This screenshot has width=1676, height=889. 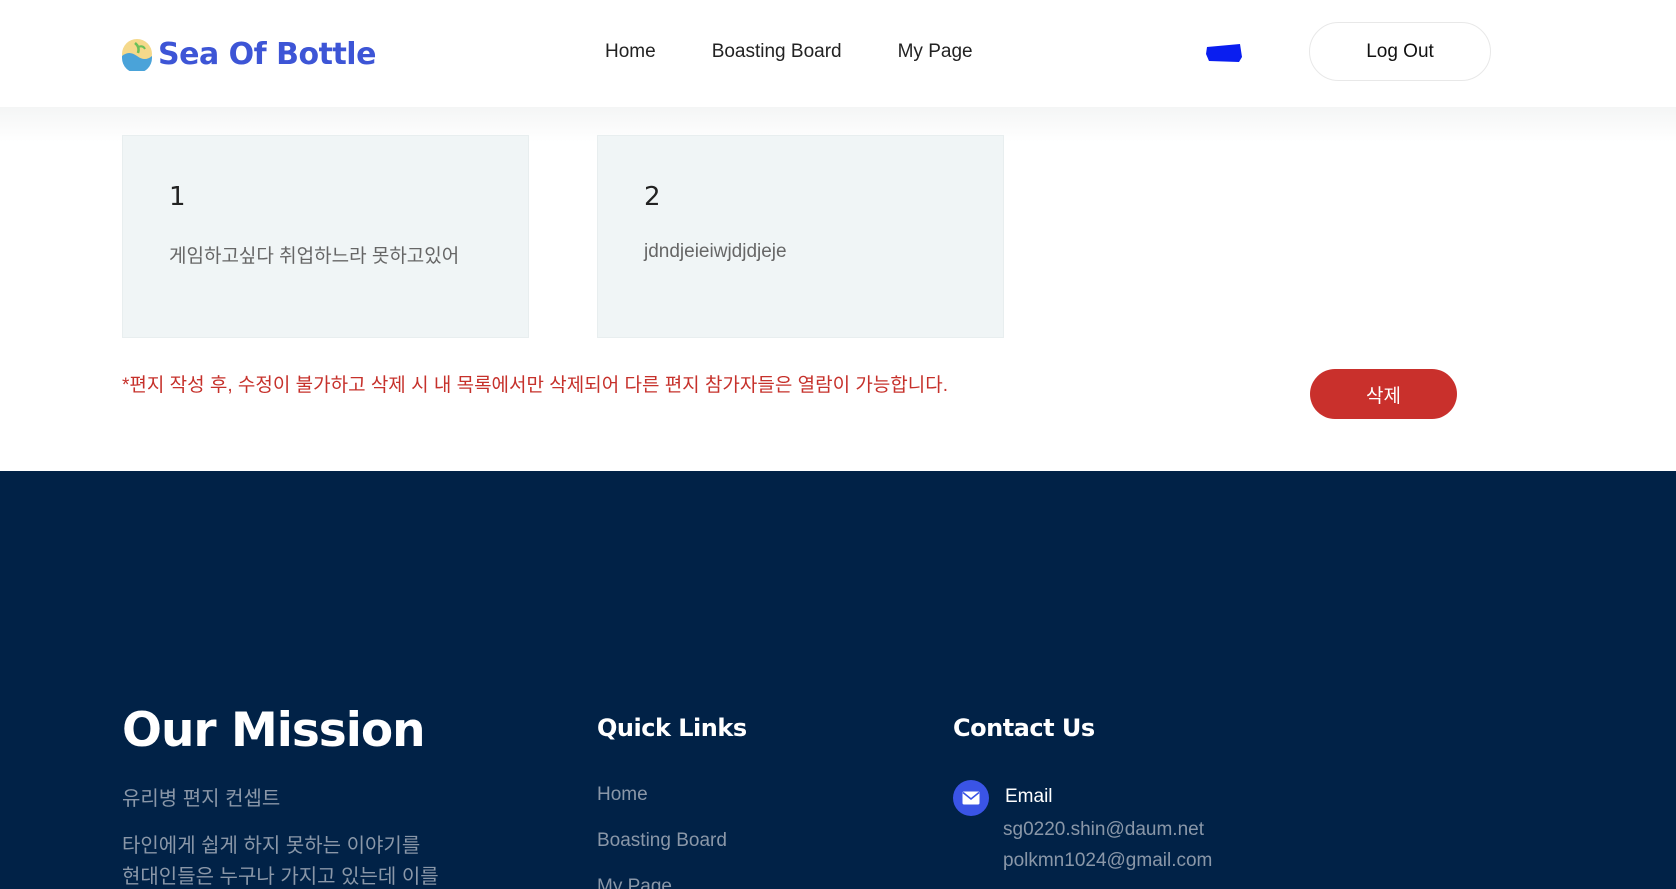 I want to click on blue-scribble-icon, so click(x=1224, y=53).